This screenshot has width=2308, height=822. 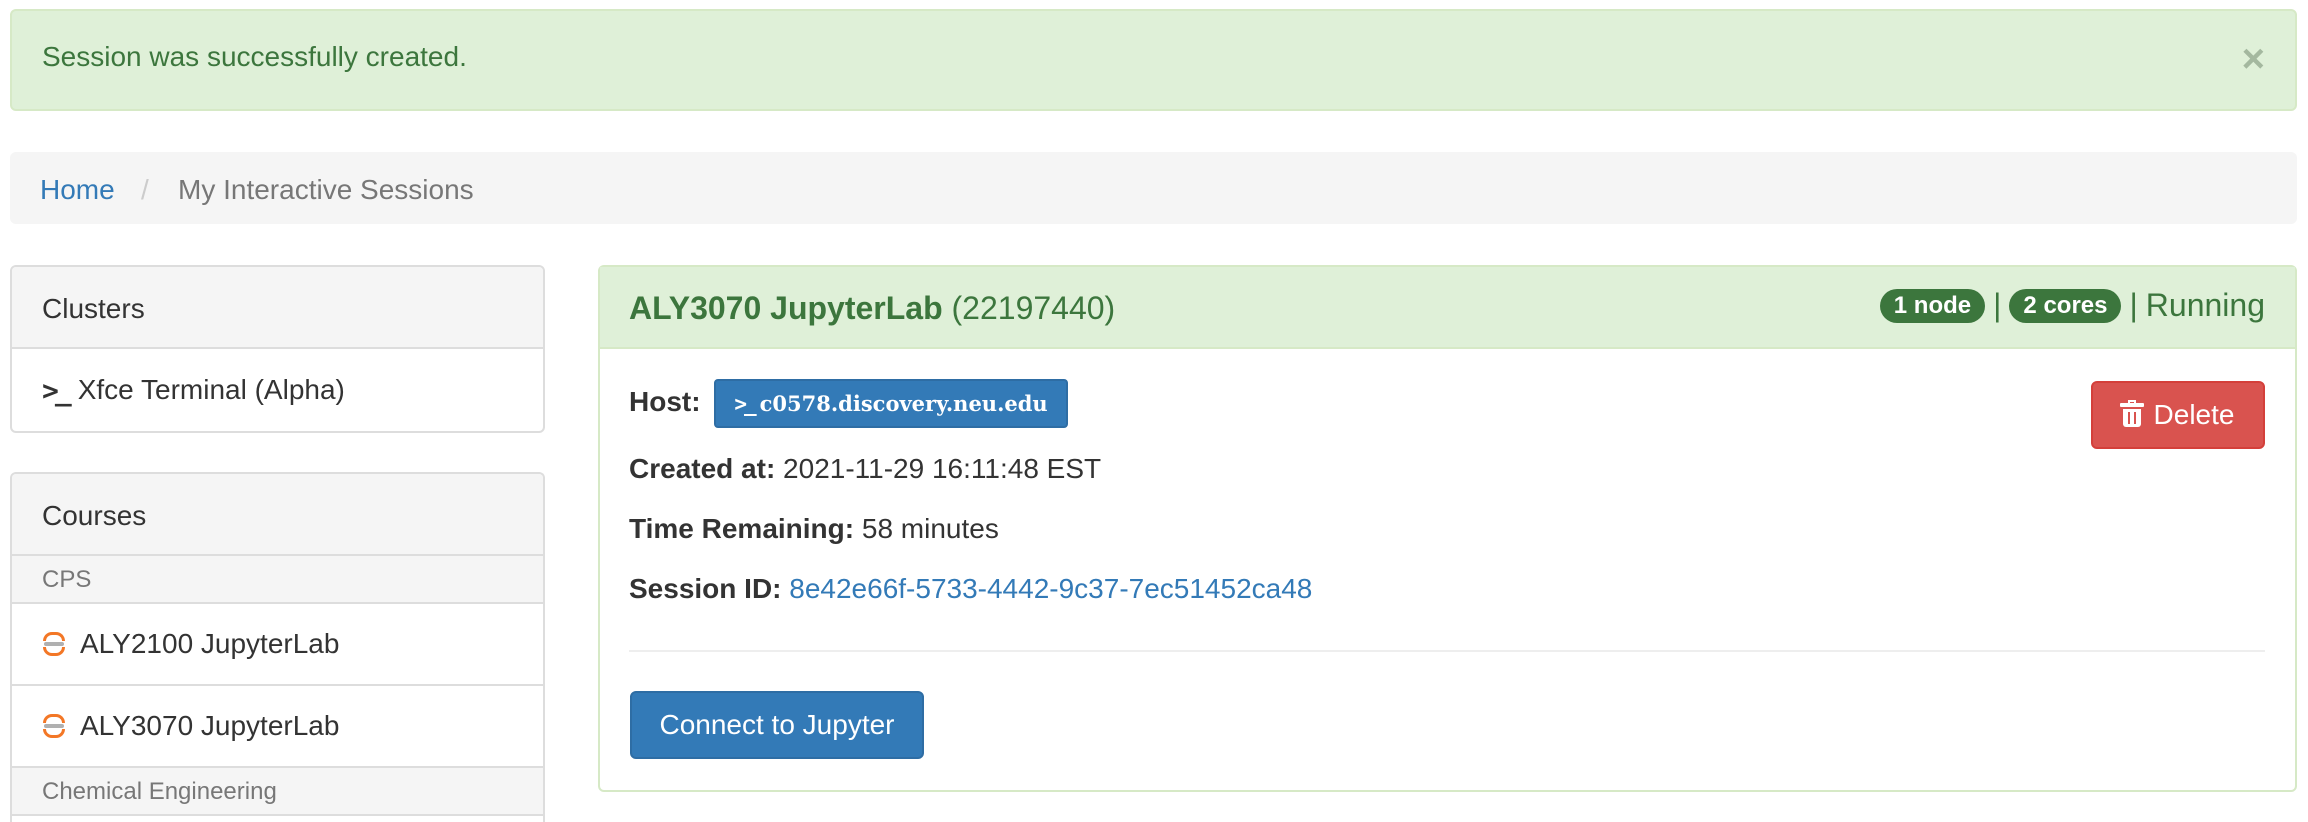 I want to click on session-job-id: (22197440), so click(x=1033, y=308).